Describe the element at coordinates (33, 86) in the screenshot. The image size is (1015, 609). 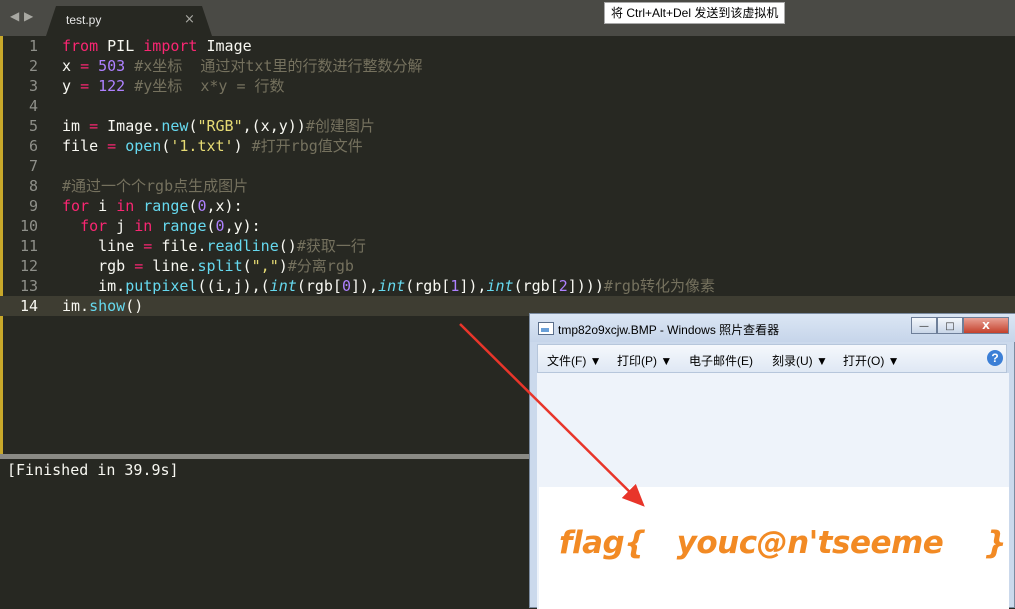
I see `line-number: 3` at that location.